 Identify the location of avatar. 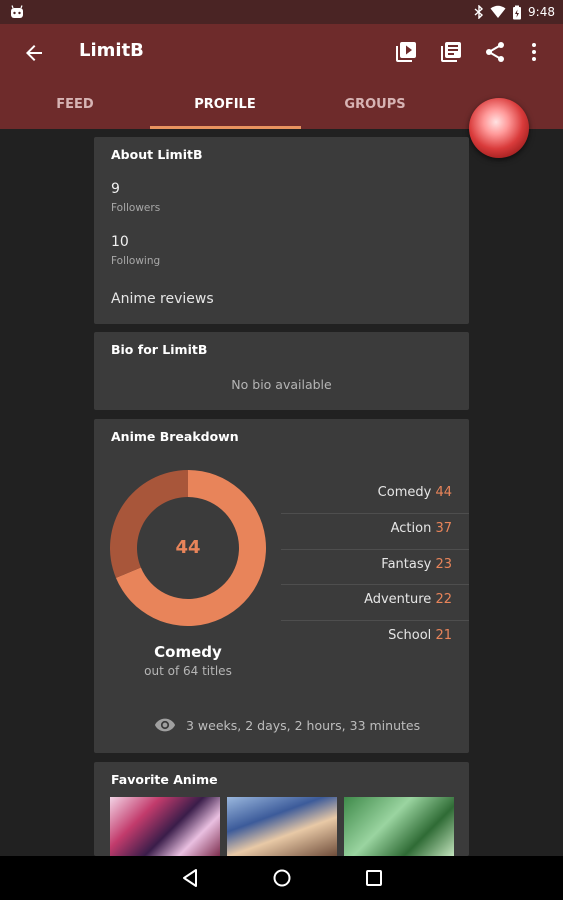
(499, 128).